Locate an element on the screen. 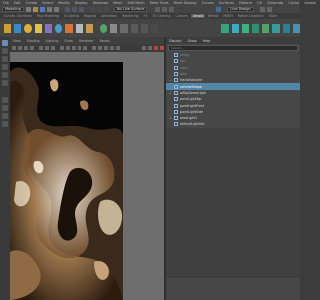 The width and height of the screenshot is (320, 300). outliner-menu-display: Display is located at coordinates (175, 41).